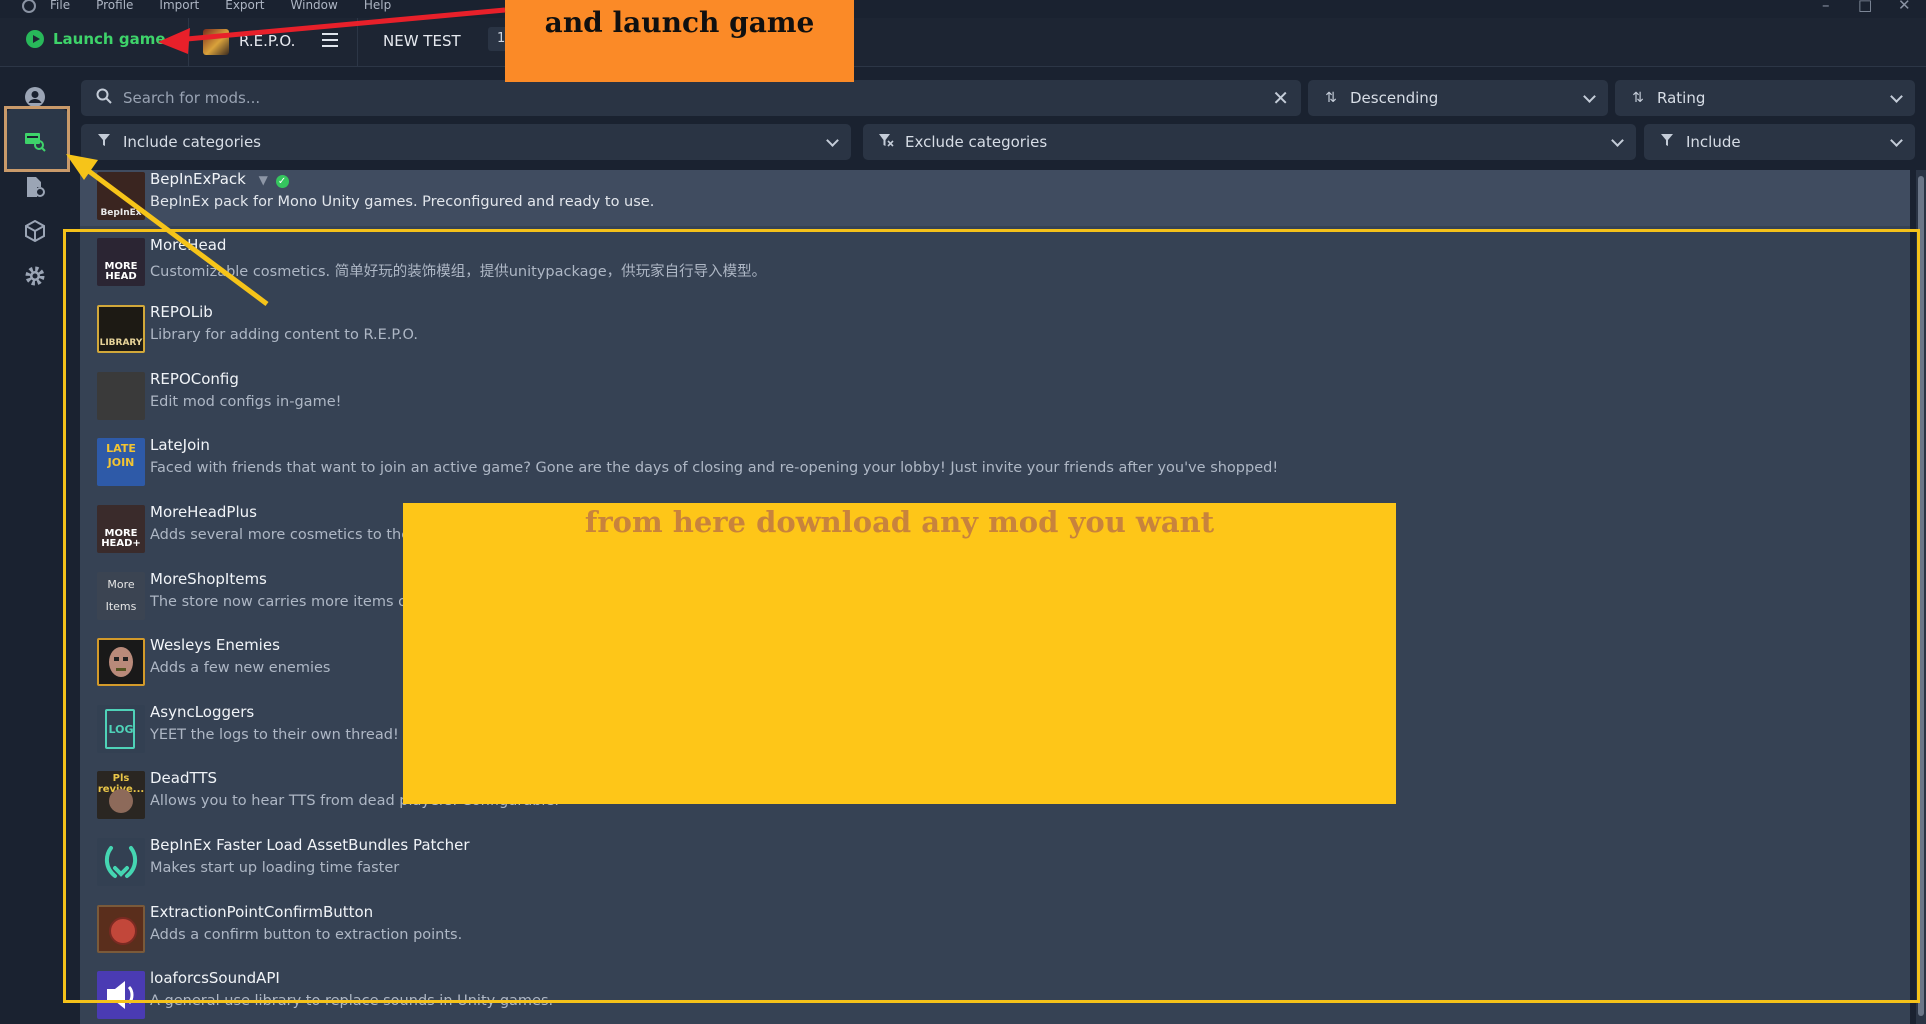 The height and width of the screenshot is (1024, 1926). Describe the element at coordinates (988, 399) in the screenshot. I see `list-item: REPOConfig Edit mod configs in-game!` at that location.